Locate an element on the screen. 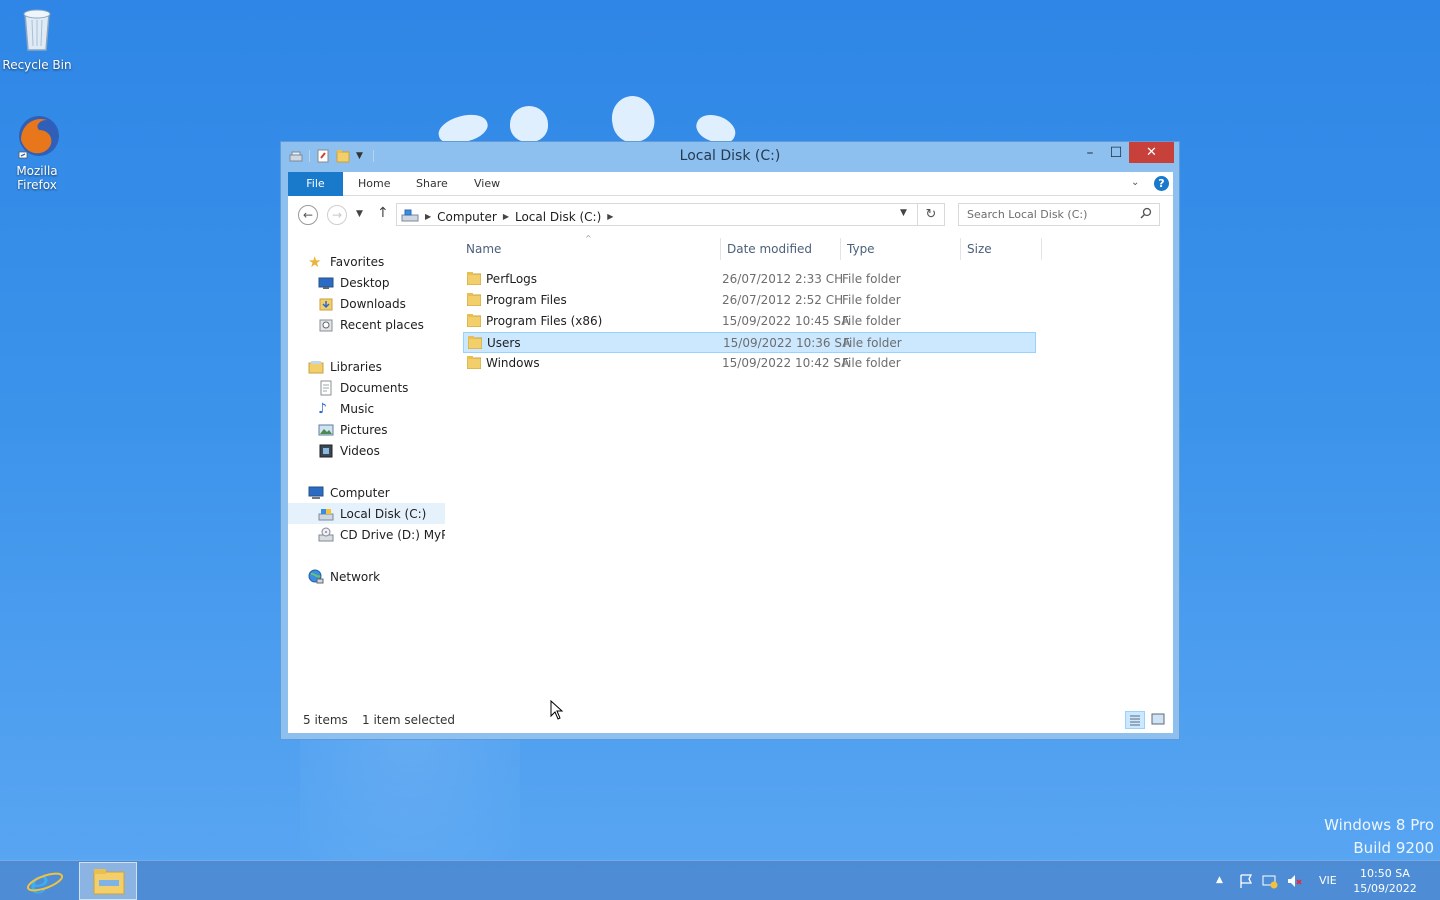  sort-ascending-icon: ^ is located at coordinates (588, 238).